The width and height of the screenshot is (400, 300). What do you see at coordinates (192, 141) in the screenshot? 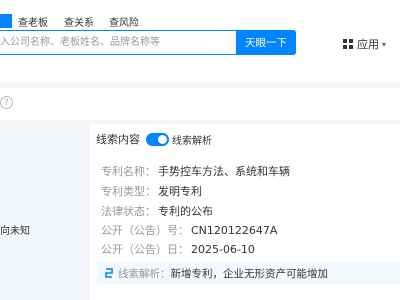
I see `toggle-label: 线索解析` at bounding box center [192, 141].